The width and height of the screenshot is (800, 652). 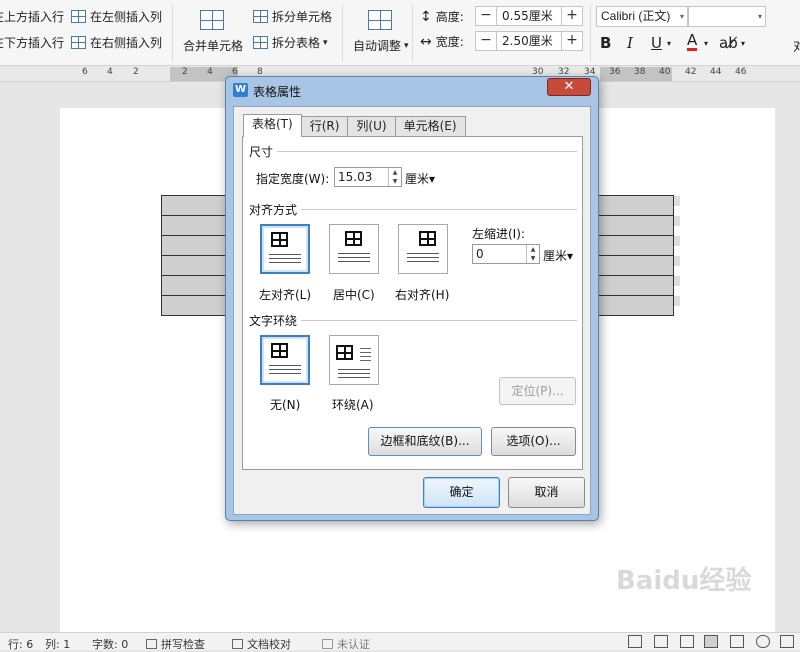 I want to click on left-indent-input: 0 ▲ ▼, so click(x=506, y=254).